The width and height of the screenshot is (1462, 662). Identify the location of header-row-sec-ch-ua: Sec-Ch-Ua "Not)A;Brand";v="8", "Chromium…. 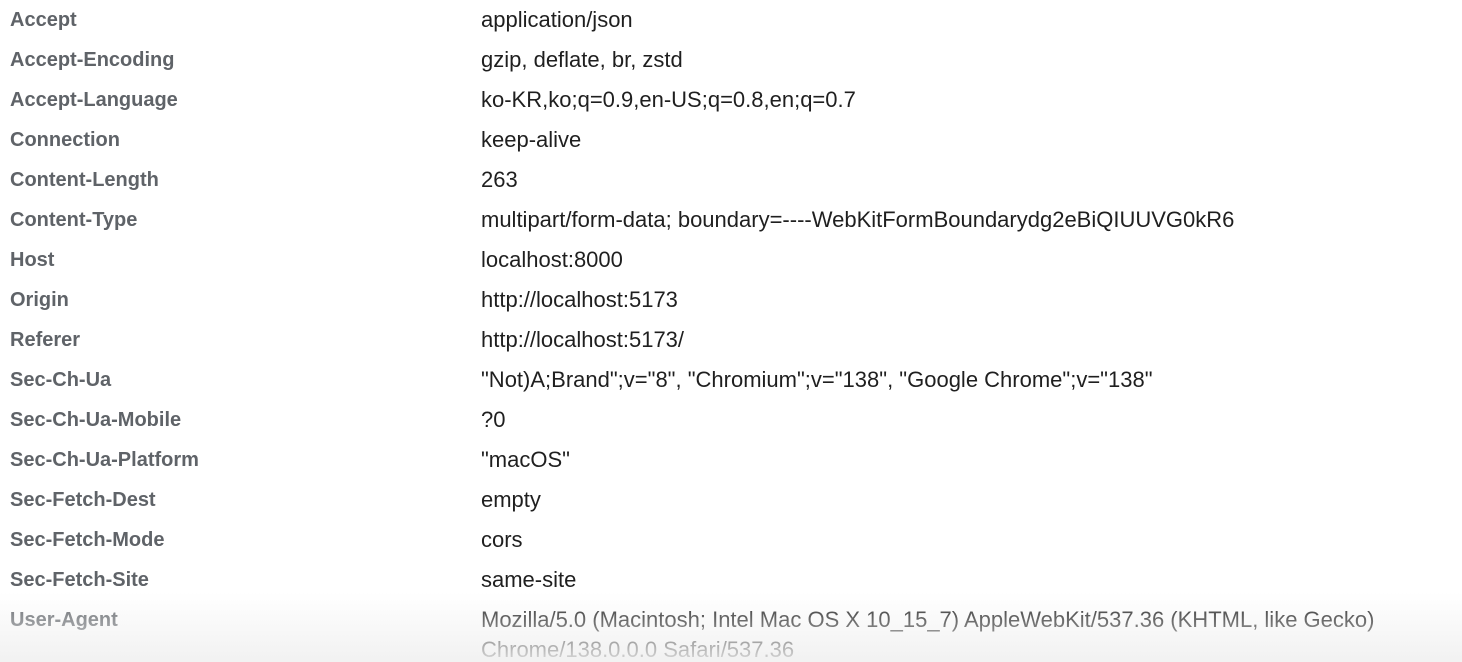
(731, 380).